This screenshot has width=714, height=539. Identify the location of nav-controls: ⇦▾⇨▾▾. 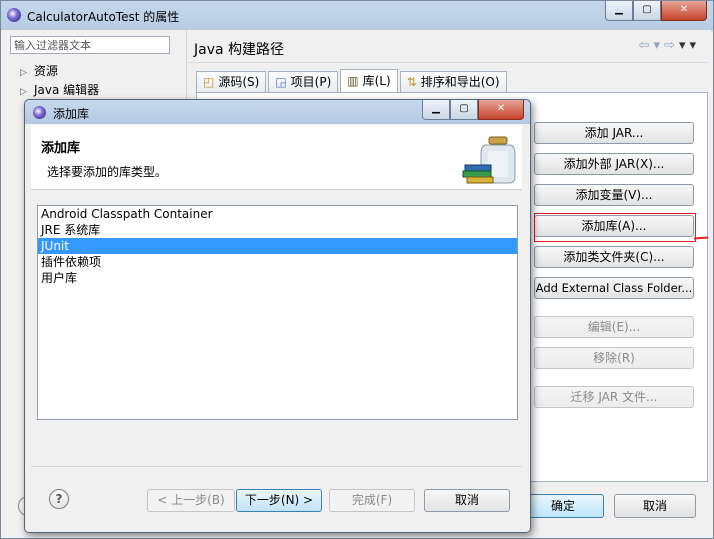
(669, 45).